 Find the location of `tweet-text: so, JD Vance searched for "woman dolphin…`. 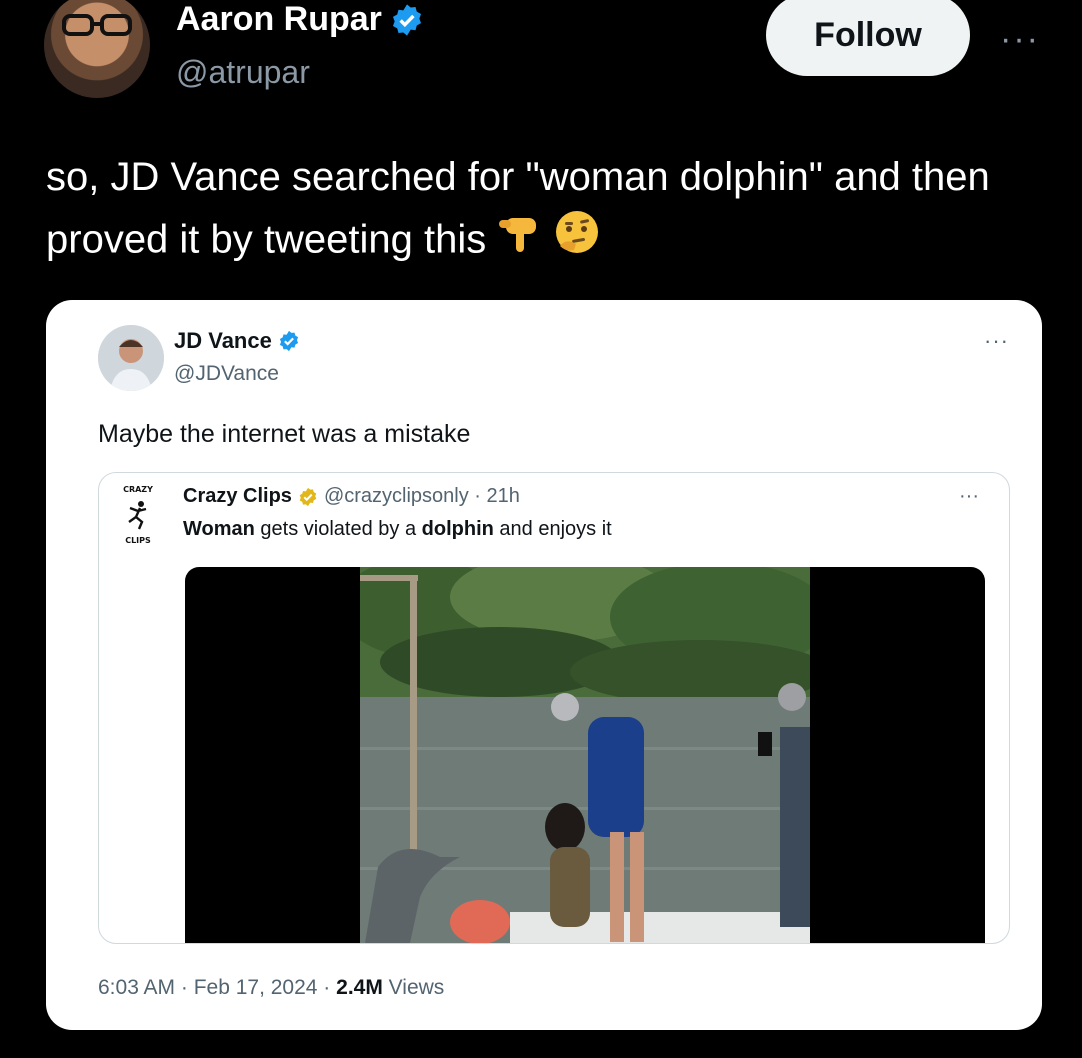

tweet-text: so, JD Vance searched for "woman dolphin… is located at coordinates (551, 211).